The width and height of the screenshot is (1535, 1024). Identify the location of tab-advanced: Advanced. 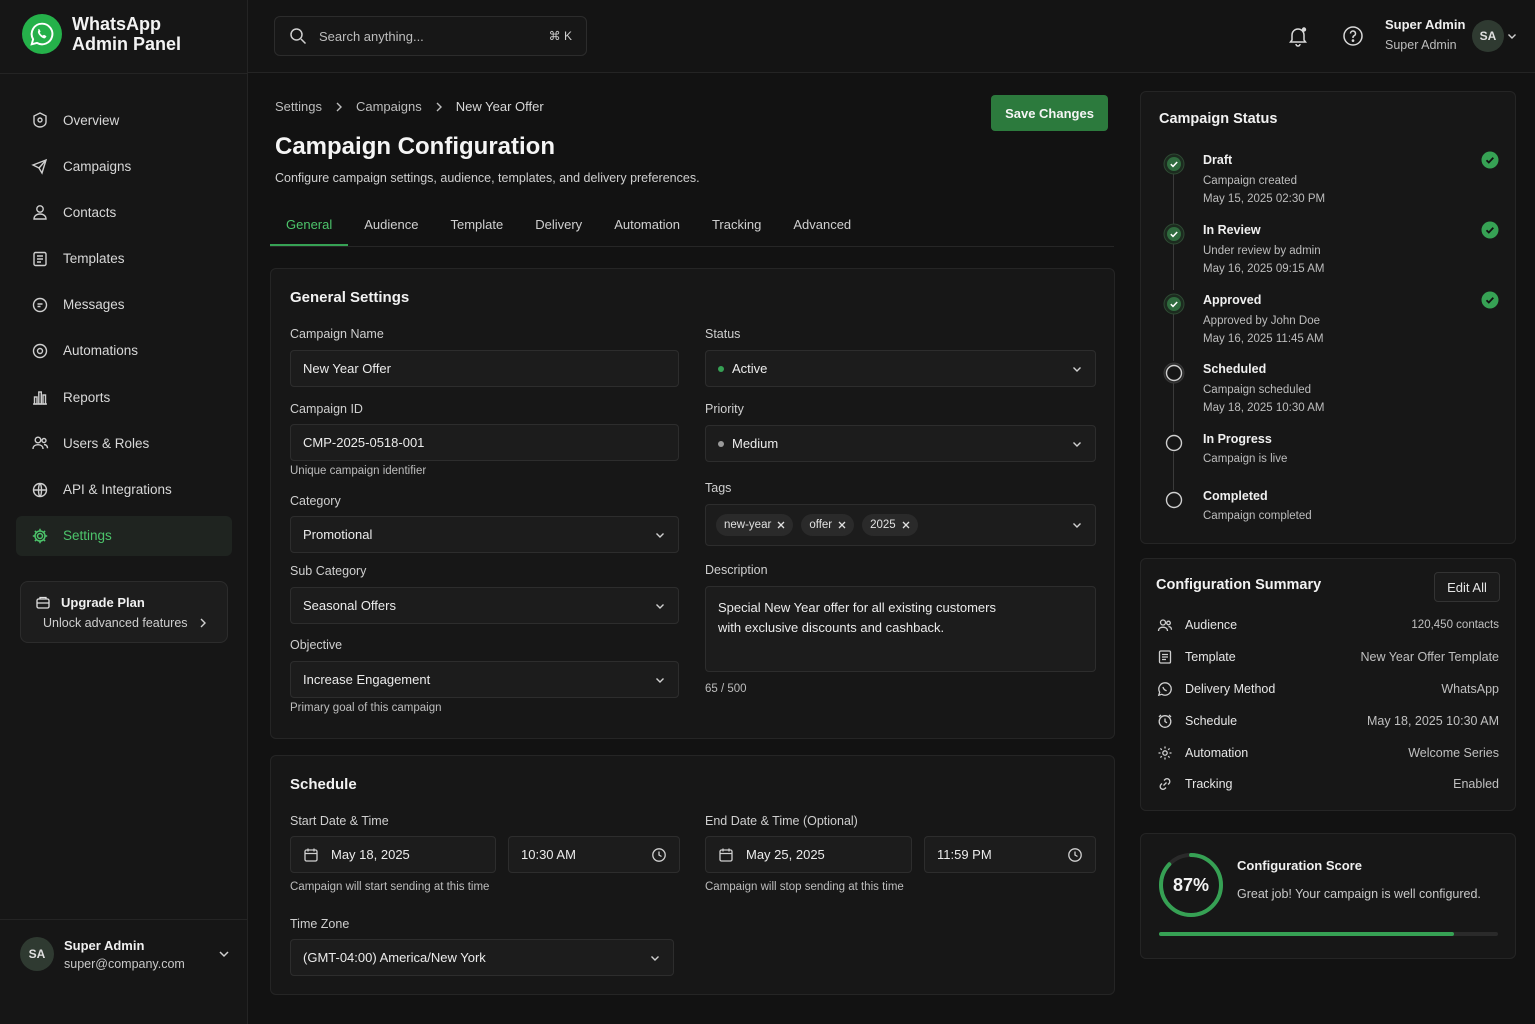
(822, 225).